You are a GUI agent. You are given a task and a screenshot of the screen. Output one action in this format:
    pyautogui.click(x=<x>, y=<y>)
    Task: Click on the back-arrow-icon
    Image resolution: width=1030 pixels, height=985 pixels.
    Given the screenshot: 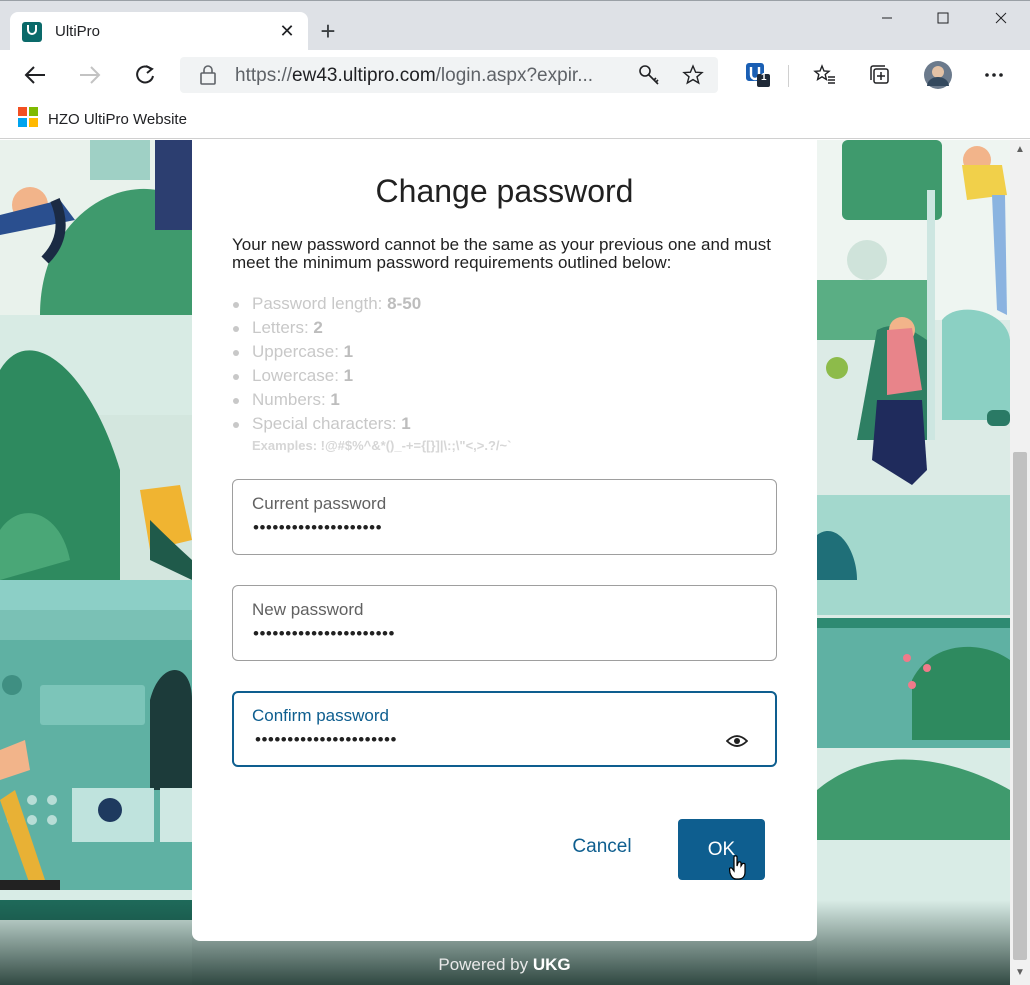 What is the action you would take?
    pyautogui.click(x=35, y=75)
    